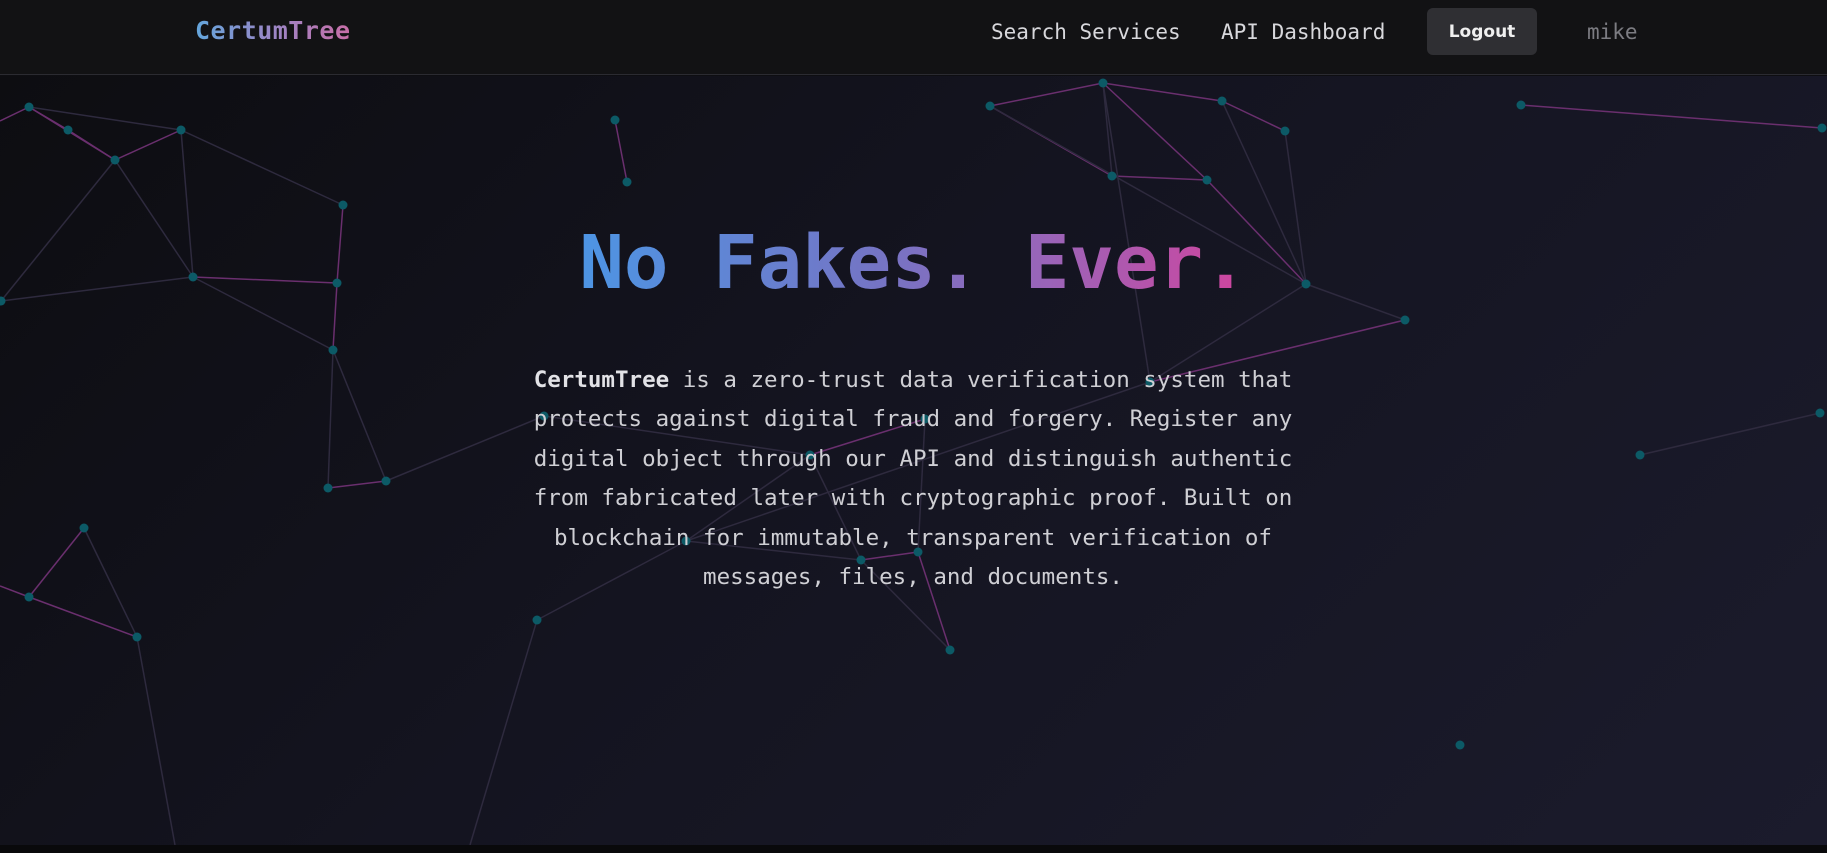 The width and height of the screenshot is (1827, 853). I want to click on username-label: mike, so click(1612, 32).